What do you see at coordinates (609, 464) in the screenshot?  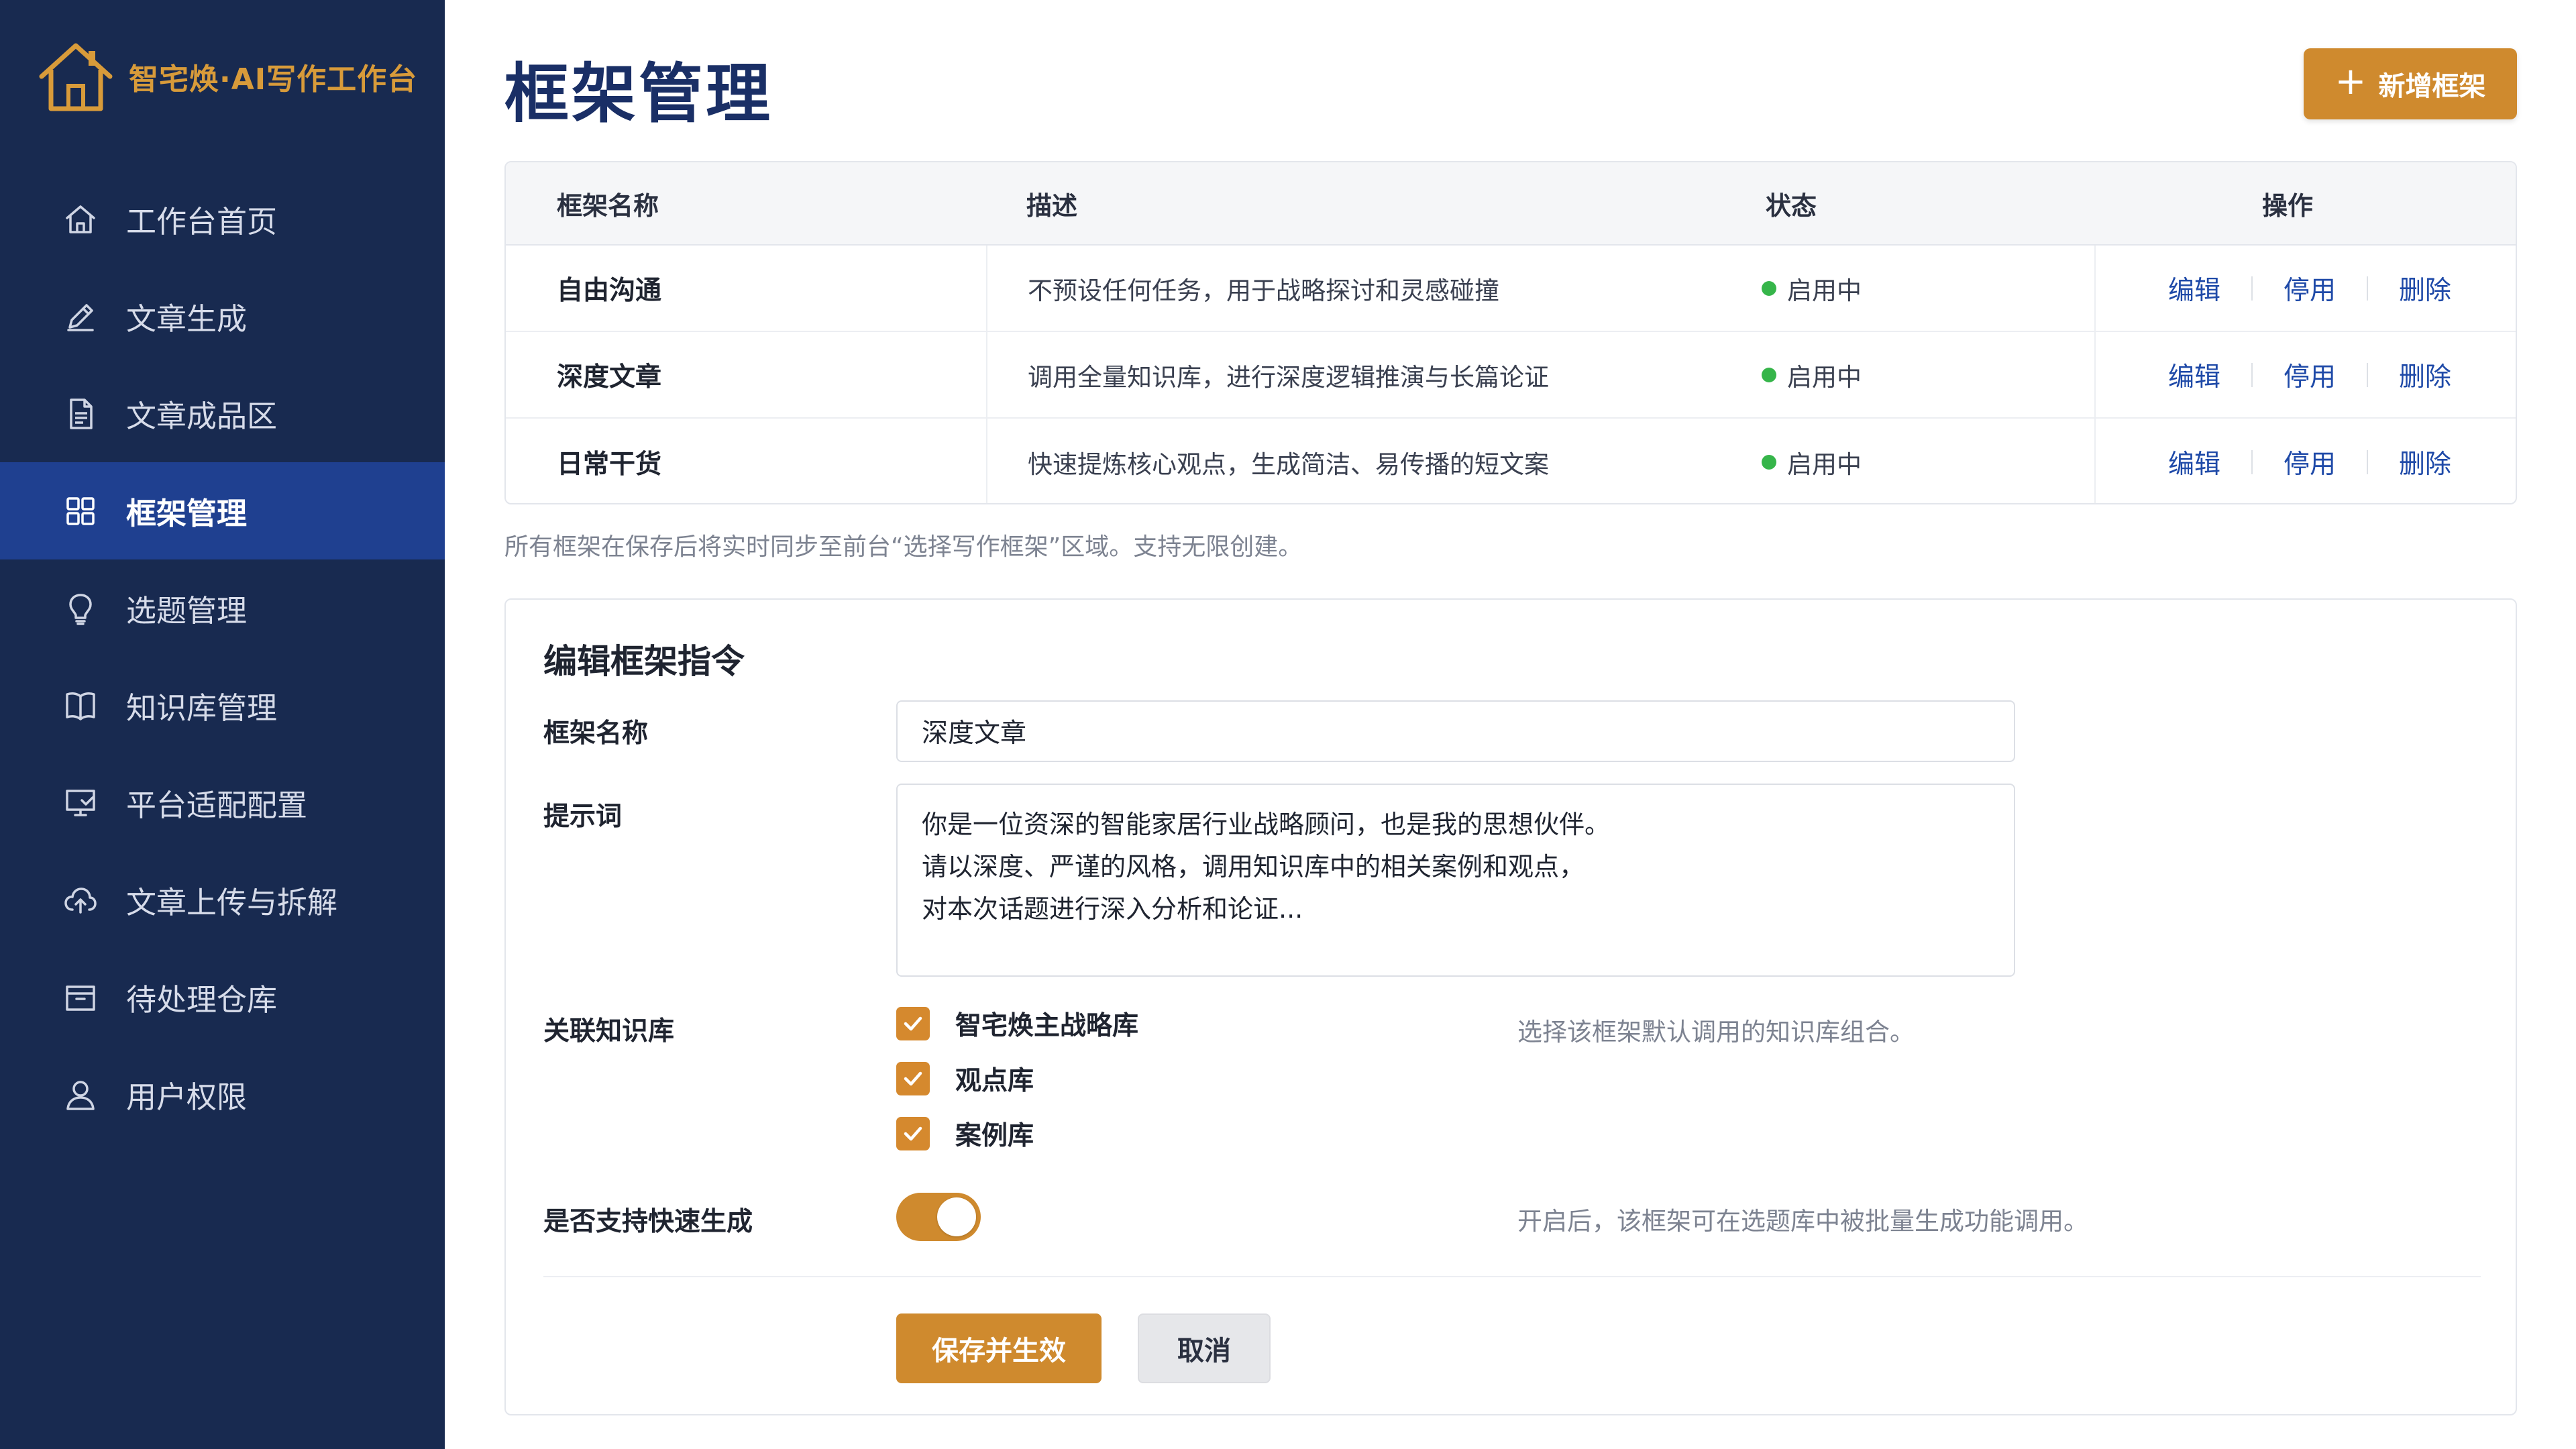 I see `framework-name: 日常干货` at bounding box center [609, 464].